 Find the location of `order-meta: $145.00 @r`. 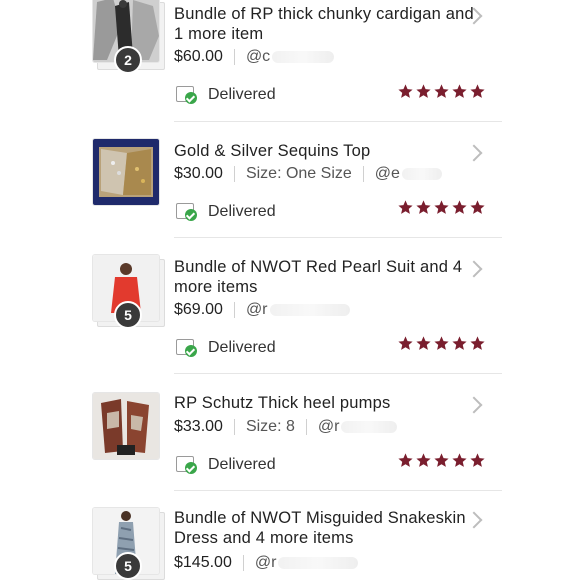

order-meta: $145.00 @r is located at coordinates (266, 563).